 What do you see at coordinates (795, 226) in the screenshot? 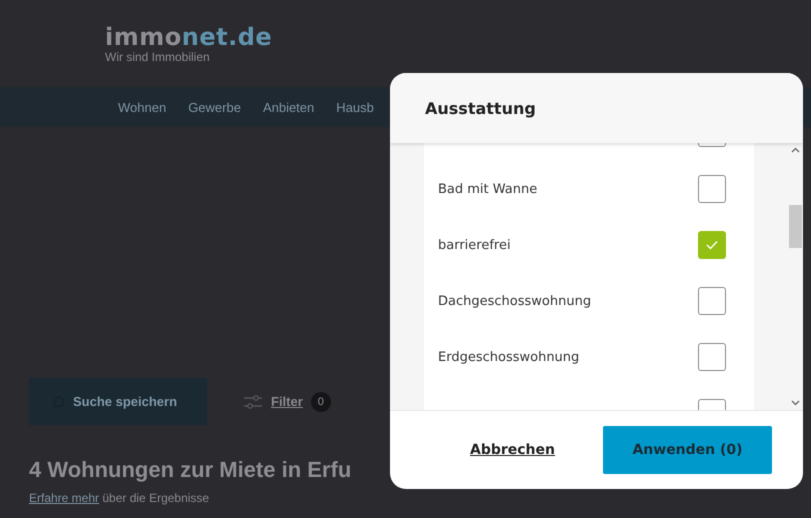
I see `scrollbar-thumb` at bounding box center [795, 226].